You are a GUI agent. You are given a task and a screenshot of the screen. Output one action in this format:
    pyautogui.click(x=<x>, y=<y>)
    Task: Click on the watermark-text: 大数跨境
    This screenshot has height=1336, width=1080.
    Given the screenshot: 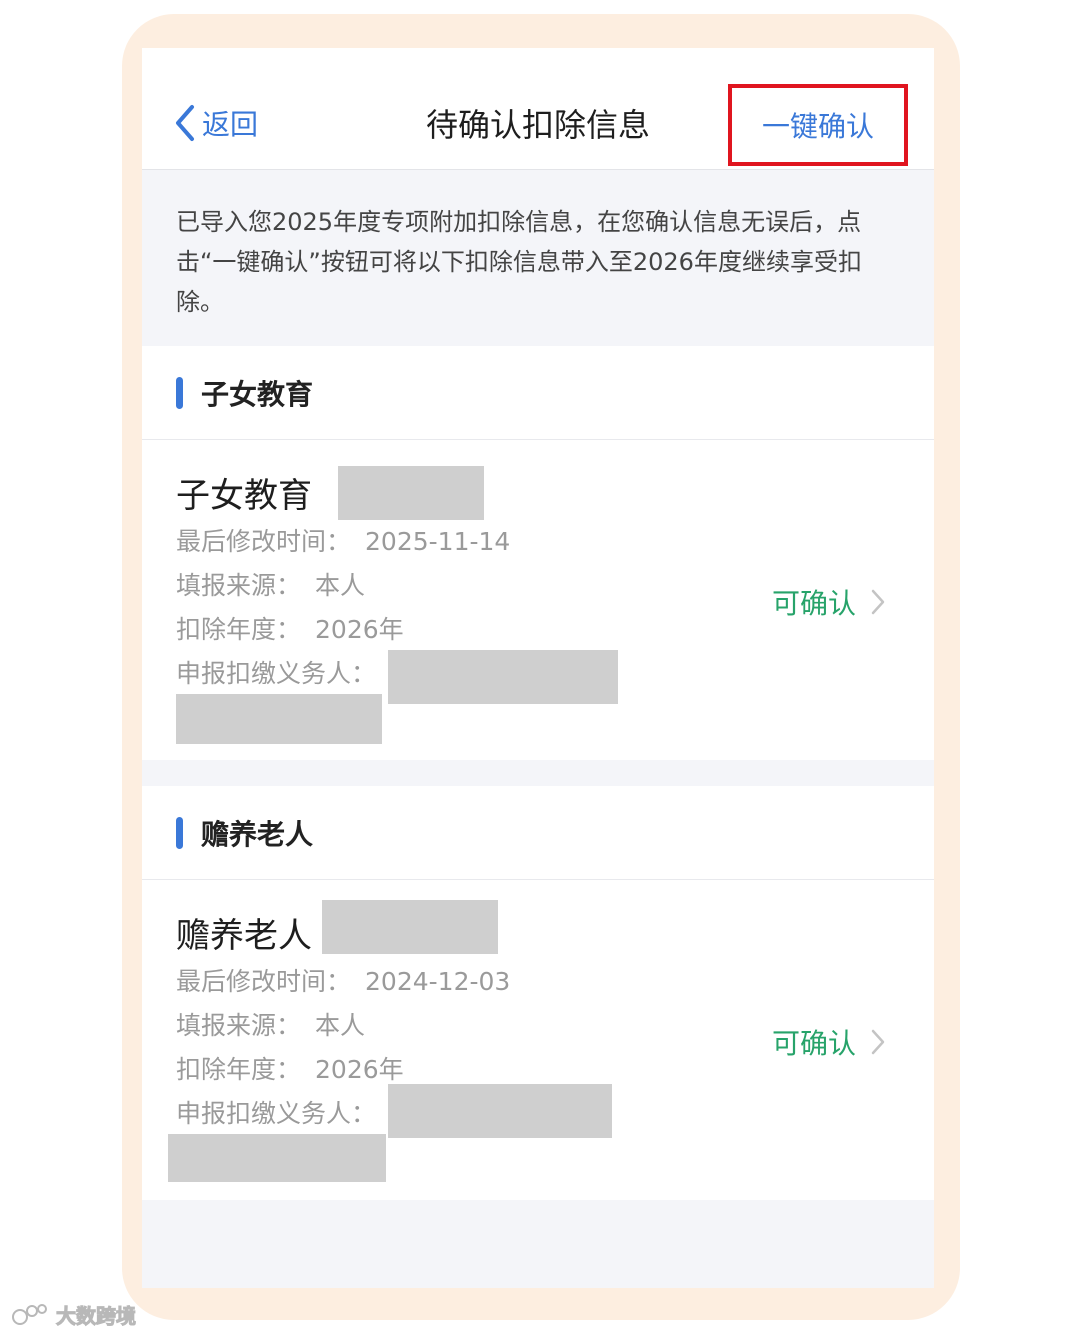 What is the action you would take?
    pyautogui.click(x=96, y=1316)
    